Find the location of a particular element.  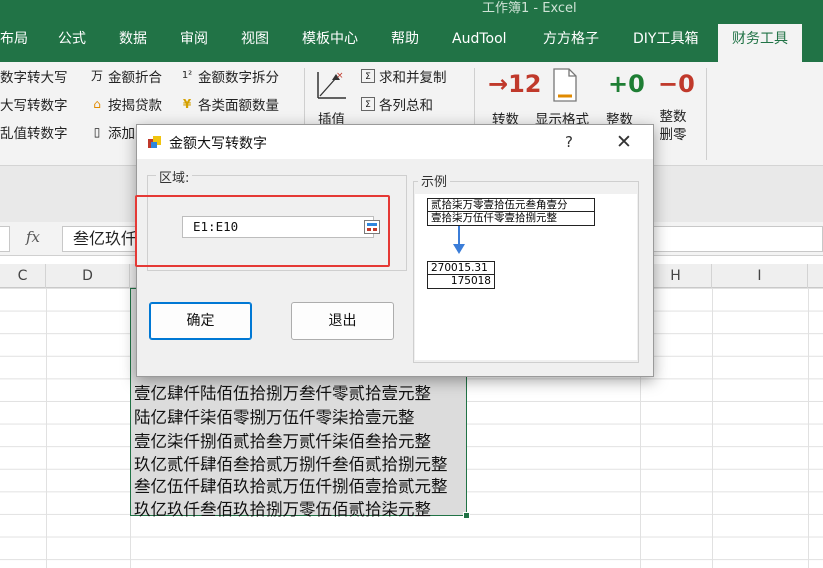

integer-remove-zero-glyph: −0 is located at coordinates (676, 84).